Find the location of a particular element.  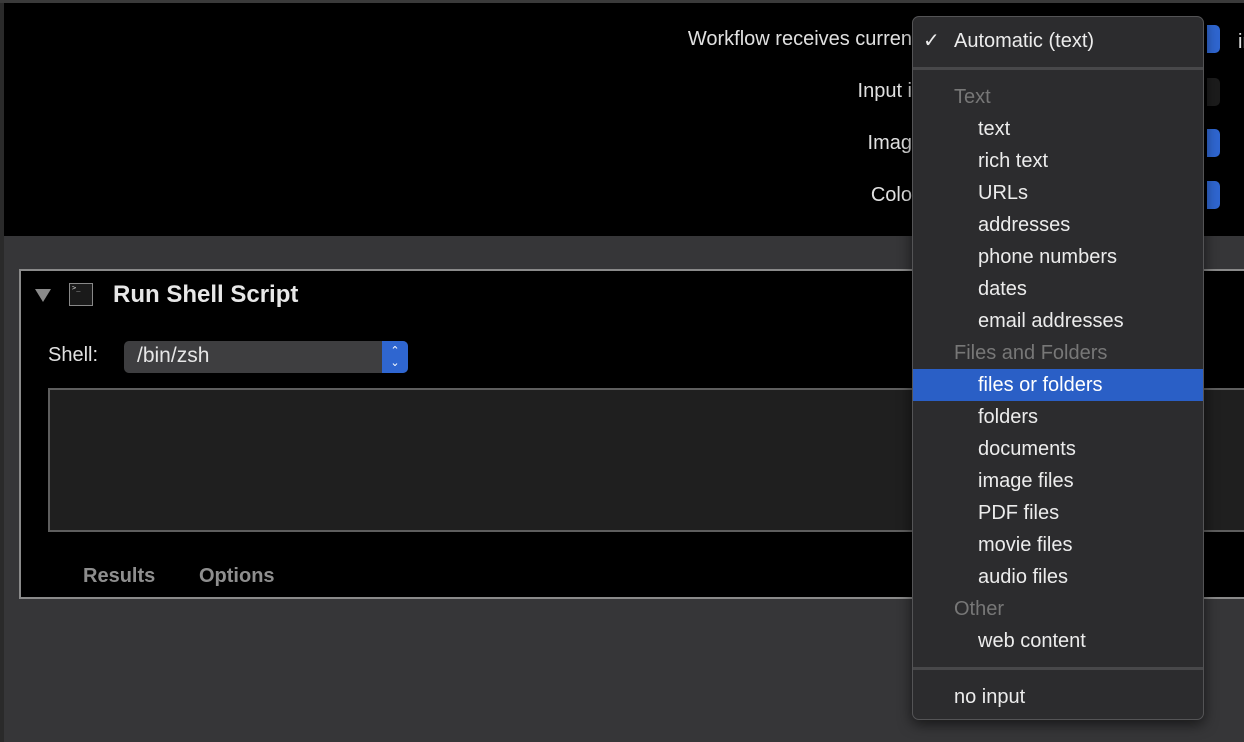

terminal-glyph: >_ is located at coordinates (76, 288).